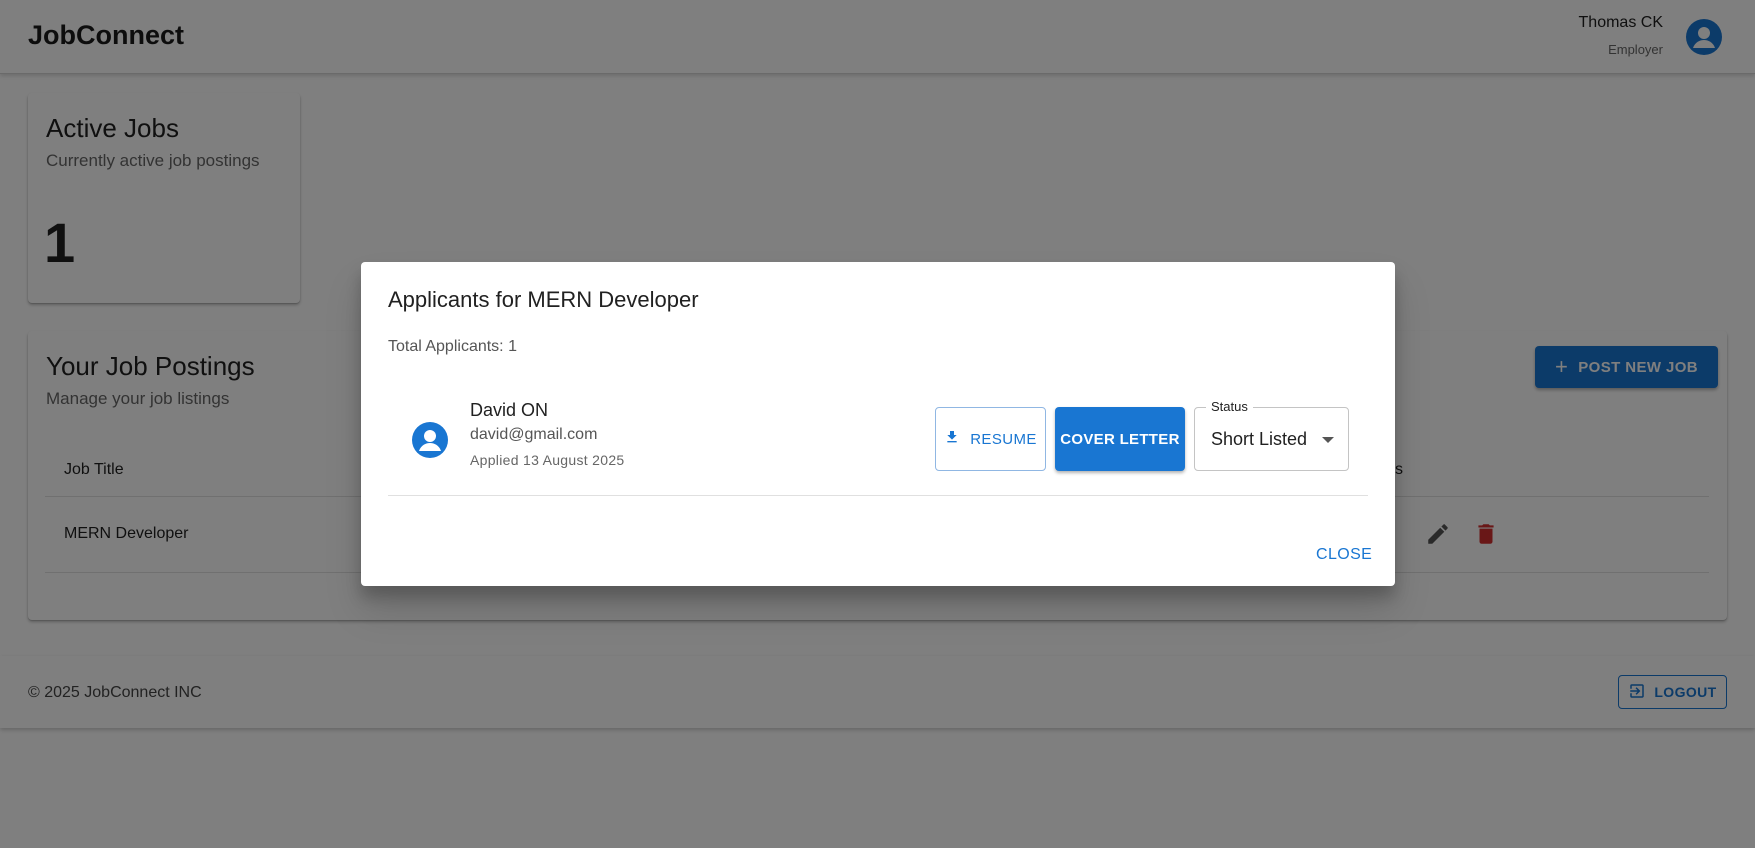 The width and height of the screenshot is (1755, 848). I want to click on chevron-down-icon, so click(1328, 440).